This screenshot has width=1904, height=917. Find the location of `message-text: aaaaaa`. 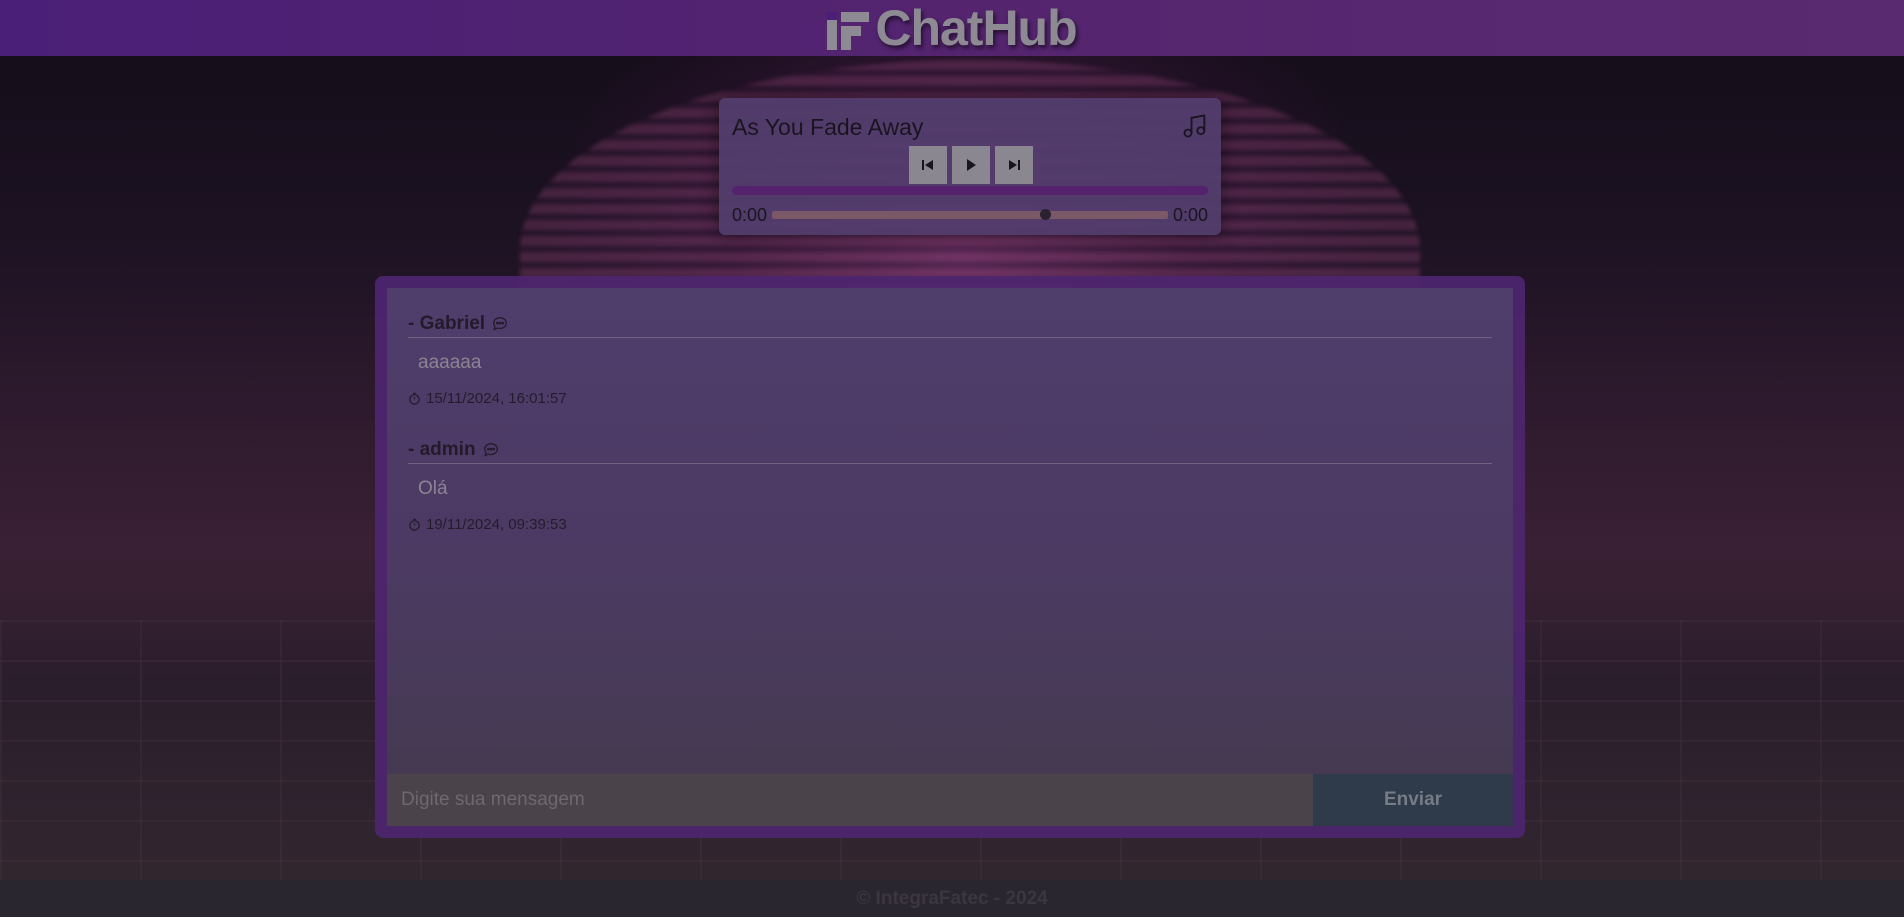

message-text: aaaaaa is located at coordinates (450, 362).